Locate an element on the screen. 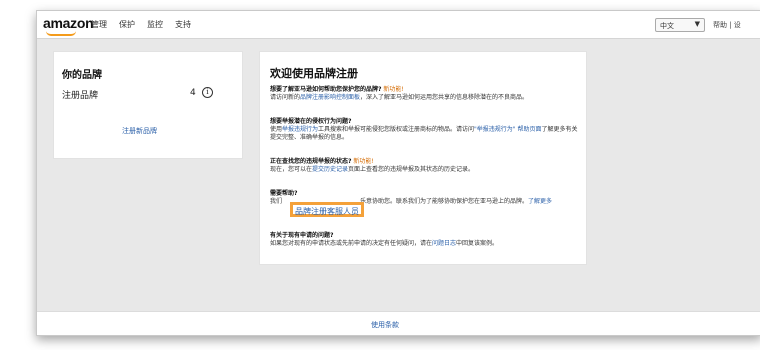 The width and height of the screenshot is (760, 350). section-text: 请访问新的 is located at coordinates (285, 97).